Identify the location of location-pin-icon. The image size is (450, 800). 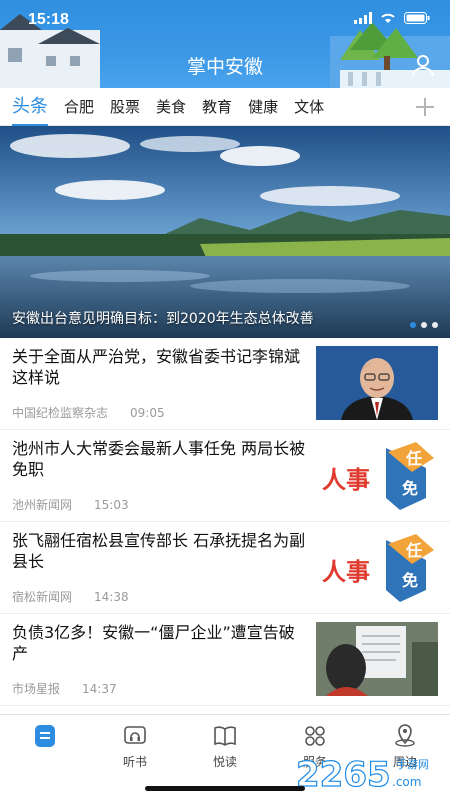
(405, 735).